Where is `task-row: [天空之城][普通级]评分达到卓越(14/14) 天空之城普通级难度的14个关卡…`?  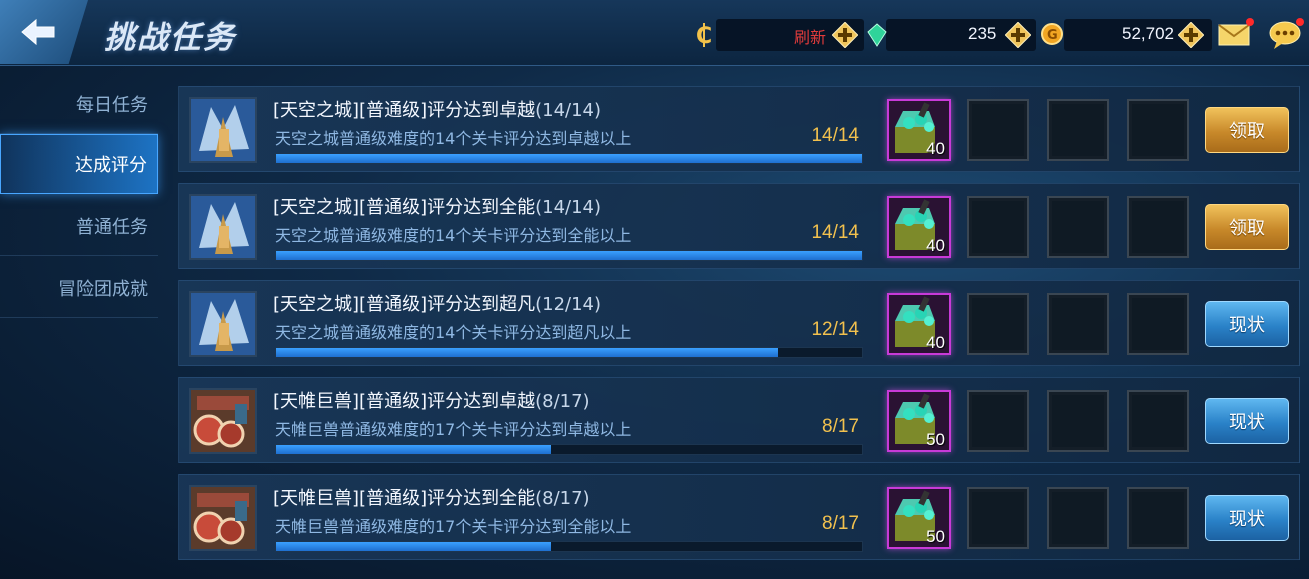 task-row: [天空之城][普通级]评分达到卓越(14/14) 天空之城普通级难度的14个关卡… is located at coordinates (739, 129).